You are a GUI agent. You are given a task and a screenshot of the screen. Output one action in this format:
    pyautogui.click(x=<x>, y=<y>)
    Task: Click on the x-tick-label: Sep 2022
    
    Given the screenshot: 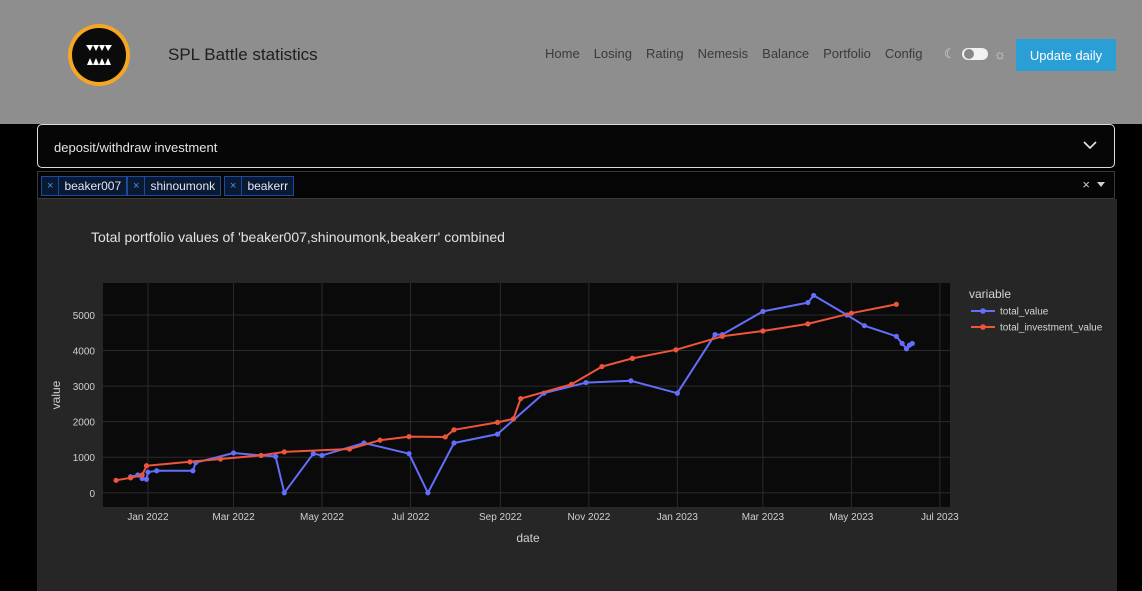 What is the action you would take?
    pyautogui.click(x=500, y=517)
    